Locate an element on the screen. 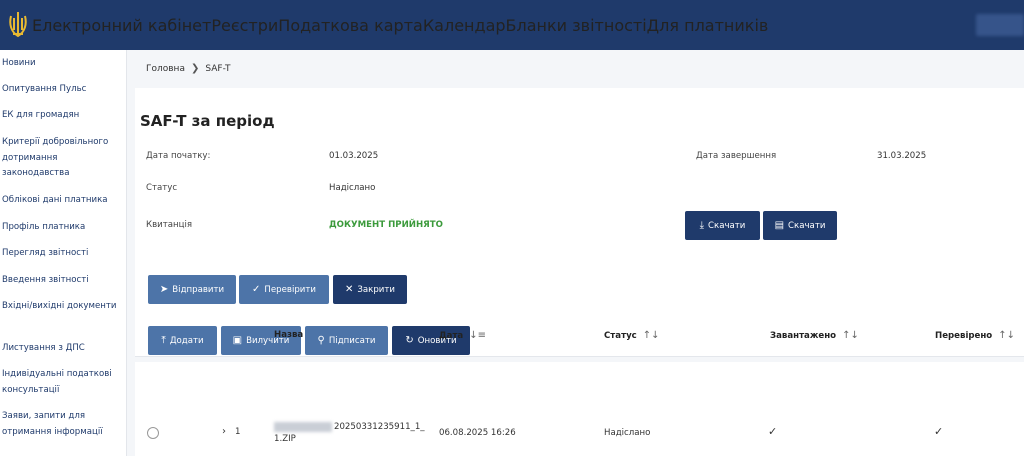  row-date: 06.08.2025 16:26 is located at coordinates (477, 433).